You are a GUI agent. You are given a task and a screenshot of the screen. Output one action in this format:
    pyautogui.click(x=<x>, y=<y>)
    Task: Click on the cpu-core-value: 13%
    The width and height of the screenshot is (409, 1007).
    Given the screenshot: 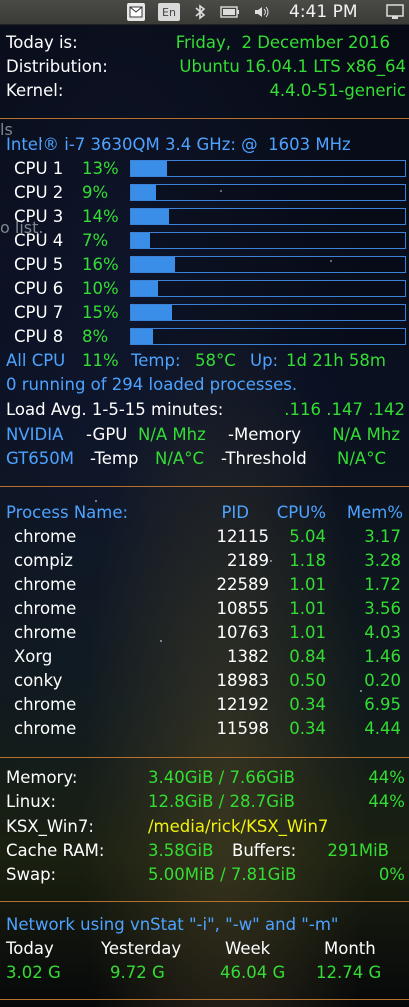 What is the action you would take?
    pyautogui.click(x=100, y=168)
    